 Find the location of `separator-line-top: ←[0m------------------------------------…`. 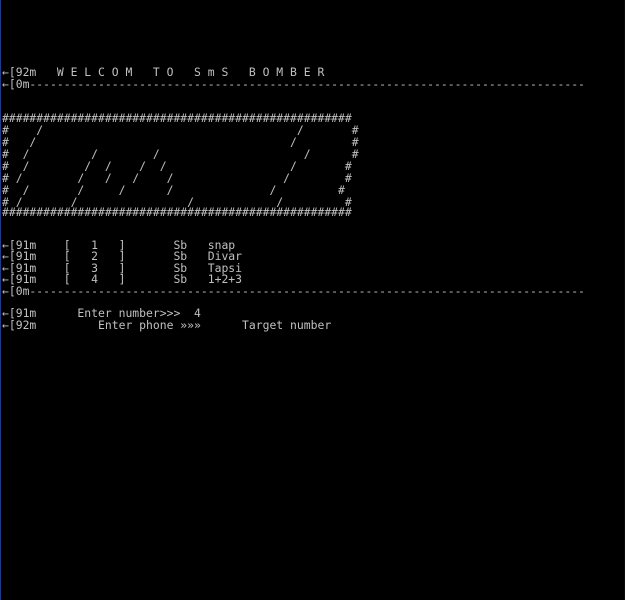

separator-line-top: ←[0m------------------------------------… is located at coordinates (293, 84).